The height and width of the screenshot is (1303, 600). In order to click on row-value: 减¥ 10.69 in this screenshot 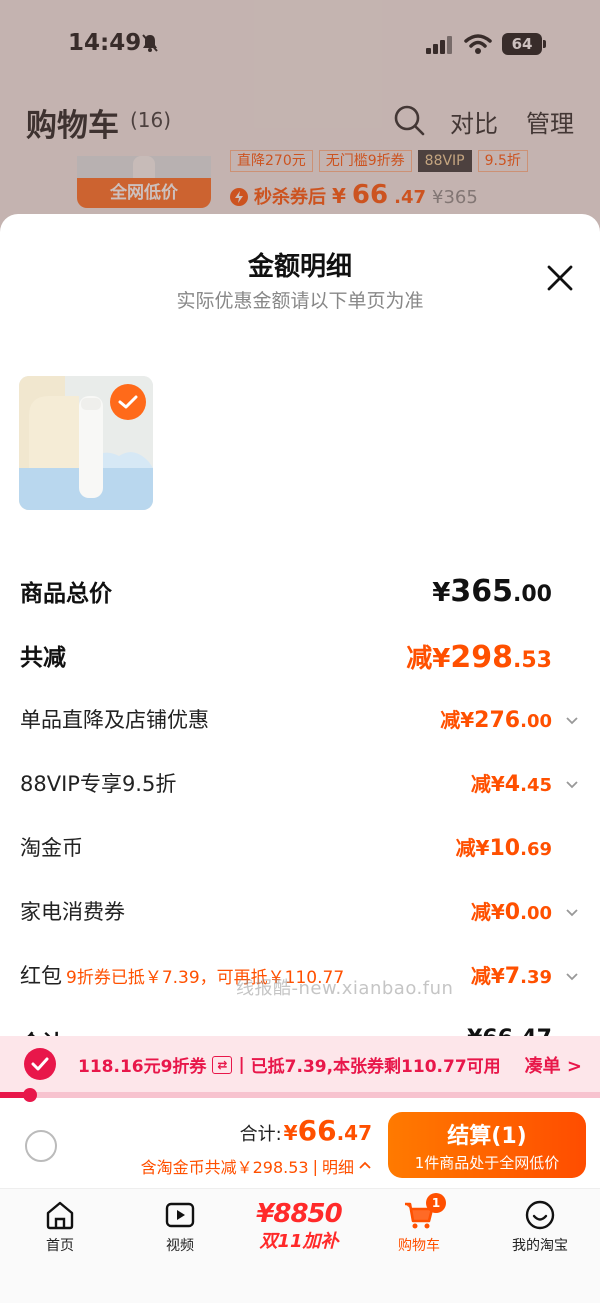, I will do `click(503, 848)`.